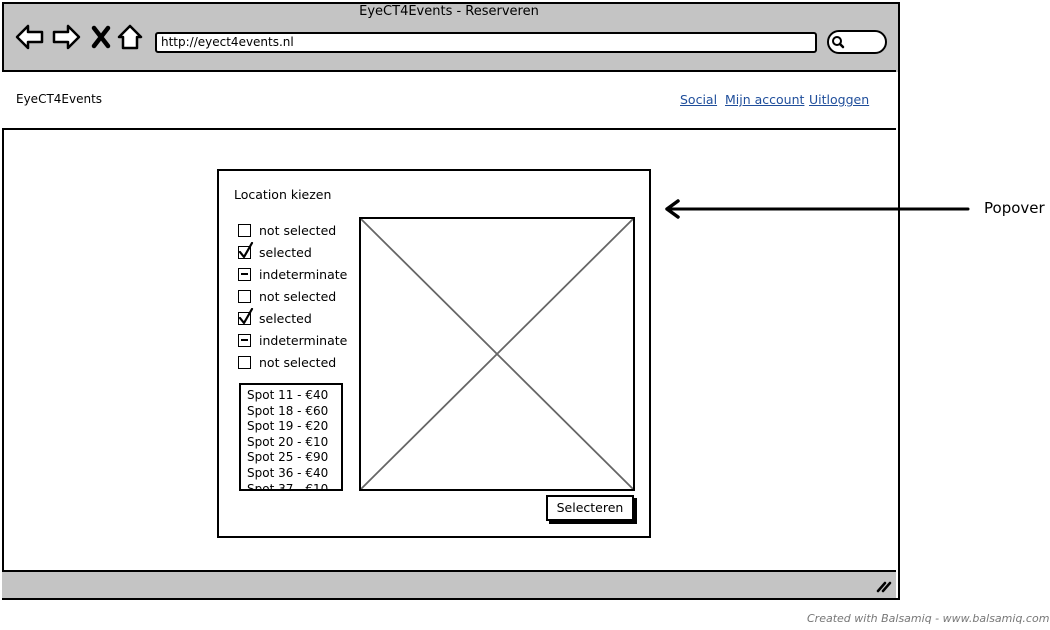 The height and width of the screenshot is (630, 1050). What do you see at coordinates (291, 427) in the screenshot?
I see `list-item: Spot 19 - €20` at bounding box center [291, 427].